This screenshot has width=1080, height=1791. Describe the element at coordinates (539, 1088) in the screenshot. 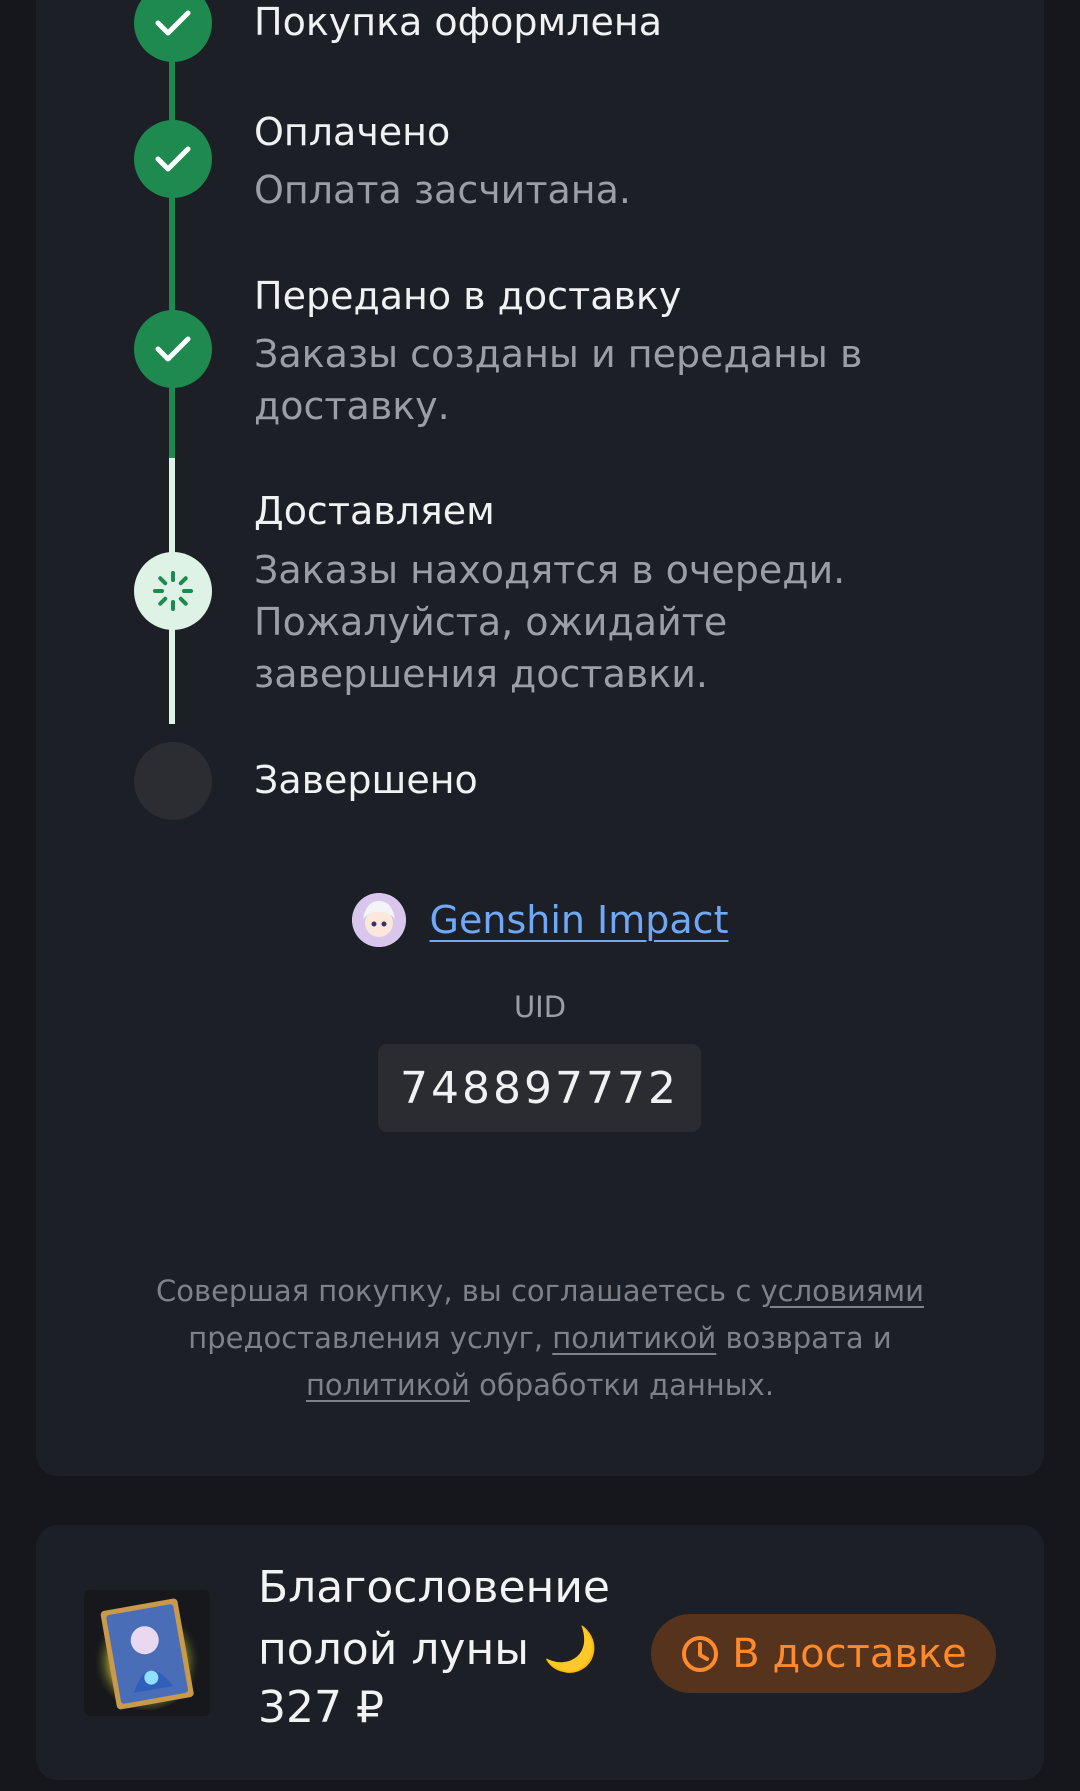

I see `uid-value: 748897772` at that location.